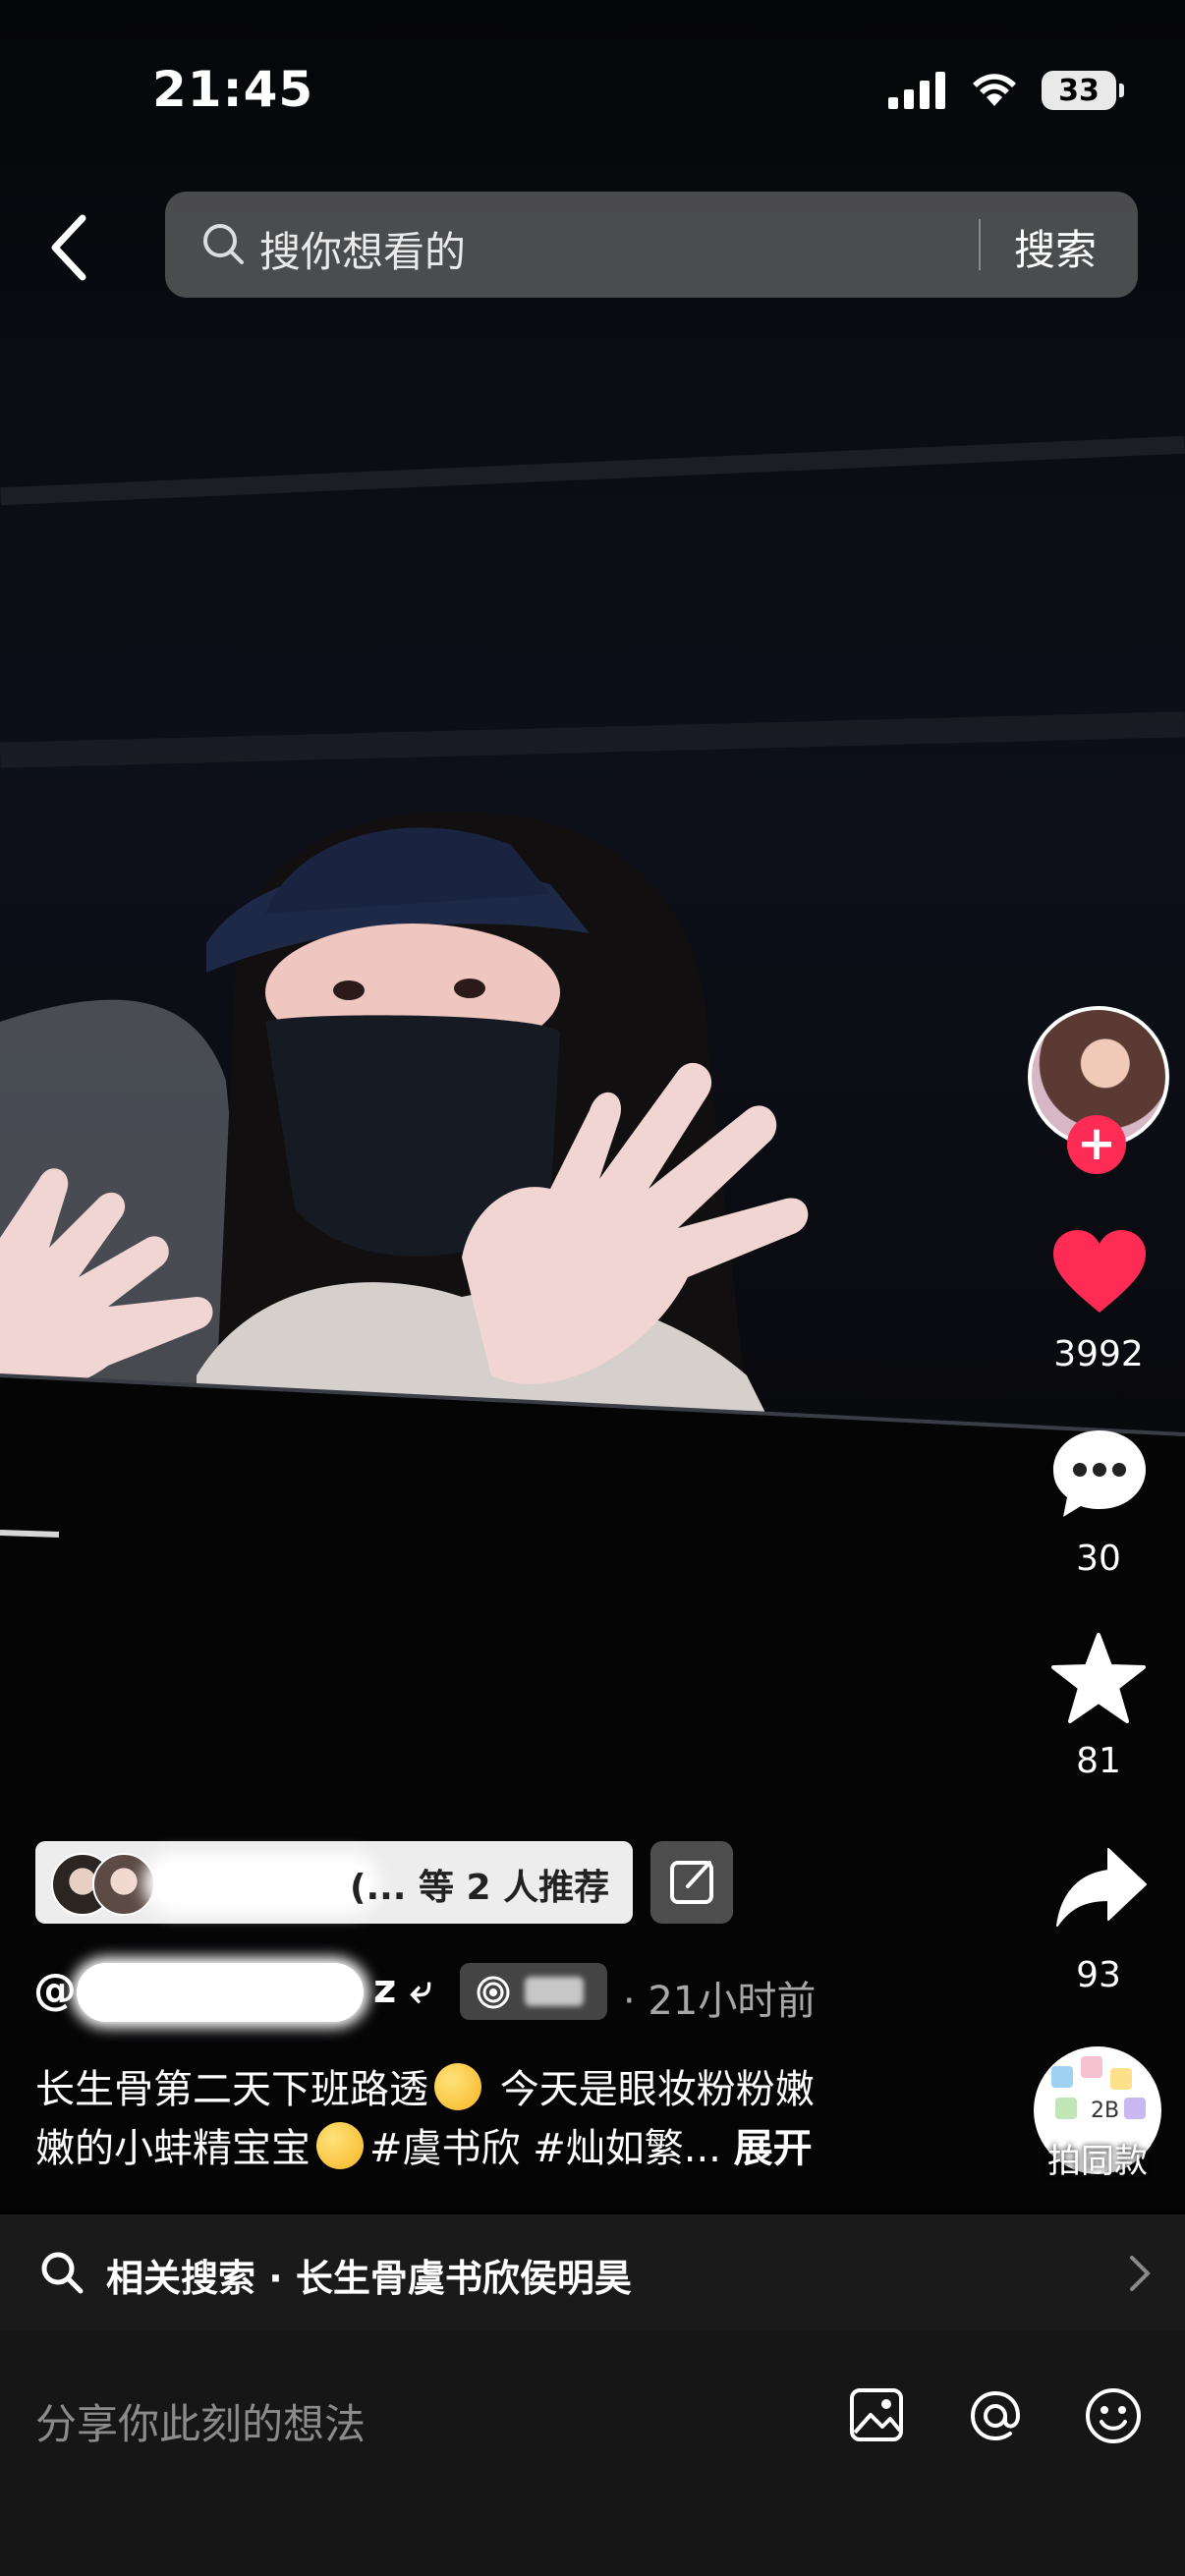 The height and width of the screenshot is (2576, 1185). What do you see at coordinates (1105, 2111) in the screenshot?
I see `svg-text: 2B` at bounding box center [1105, 2111].